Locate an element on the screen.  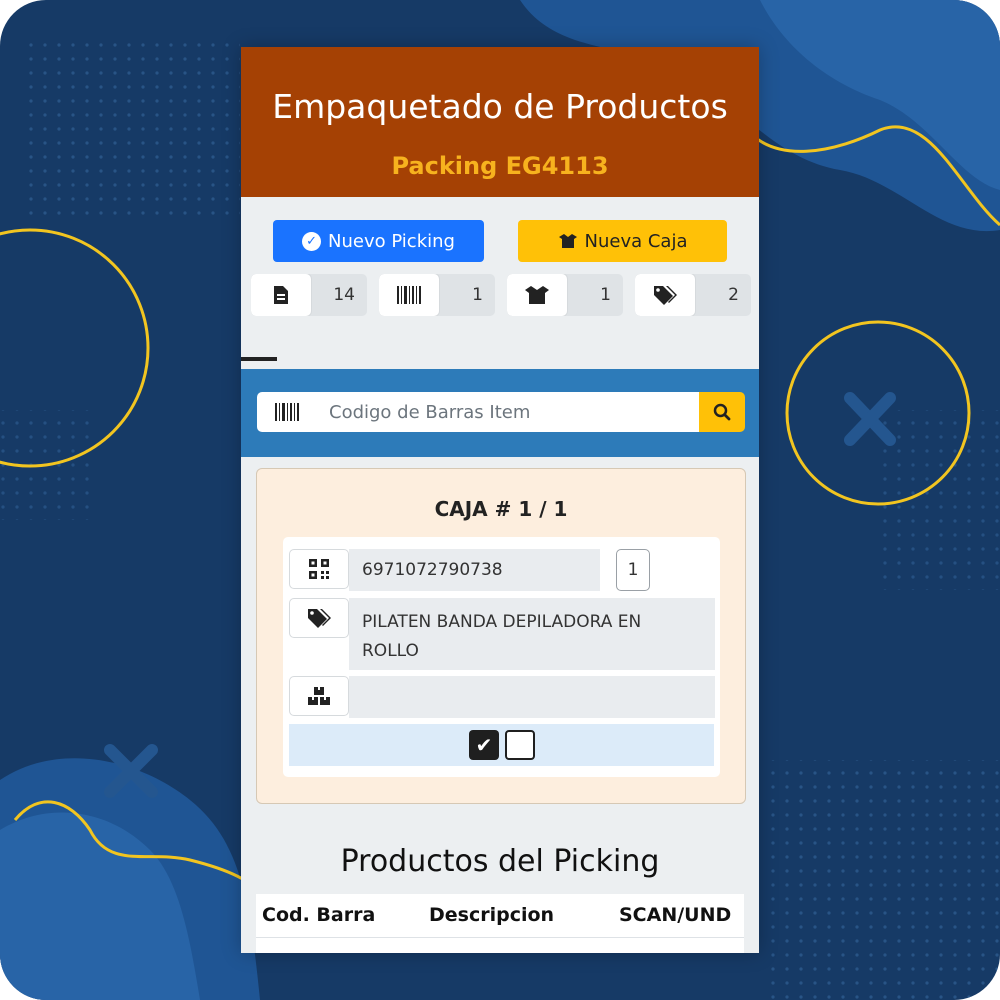
document-icon is located at coordinates (281, 295).